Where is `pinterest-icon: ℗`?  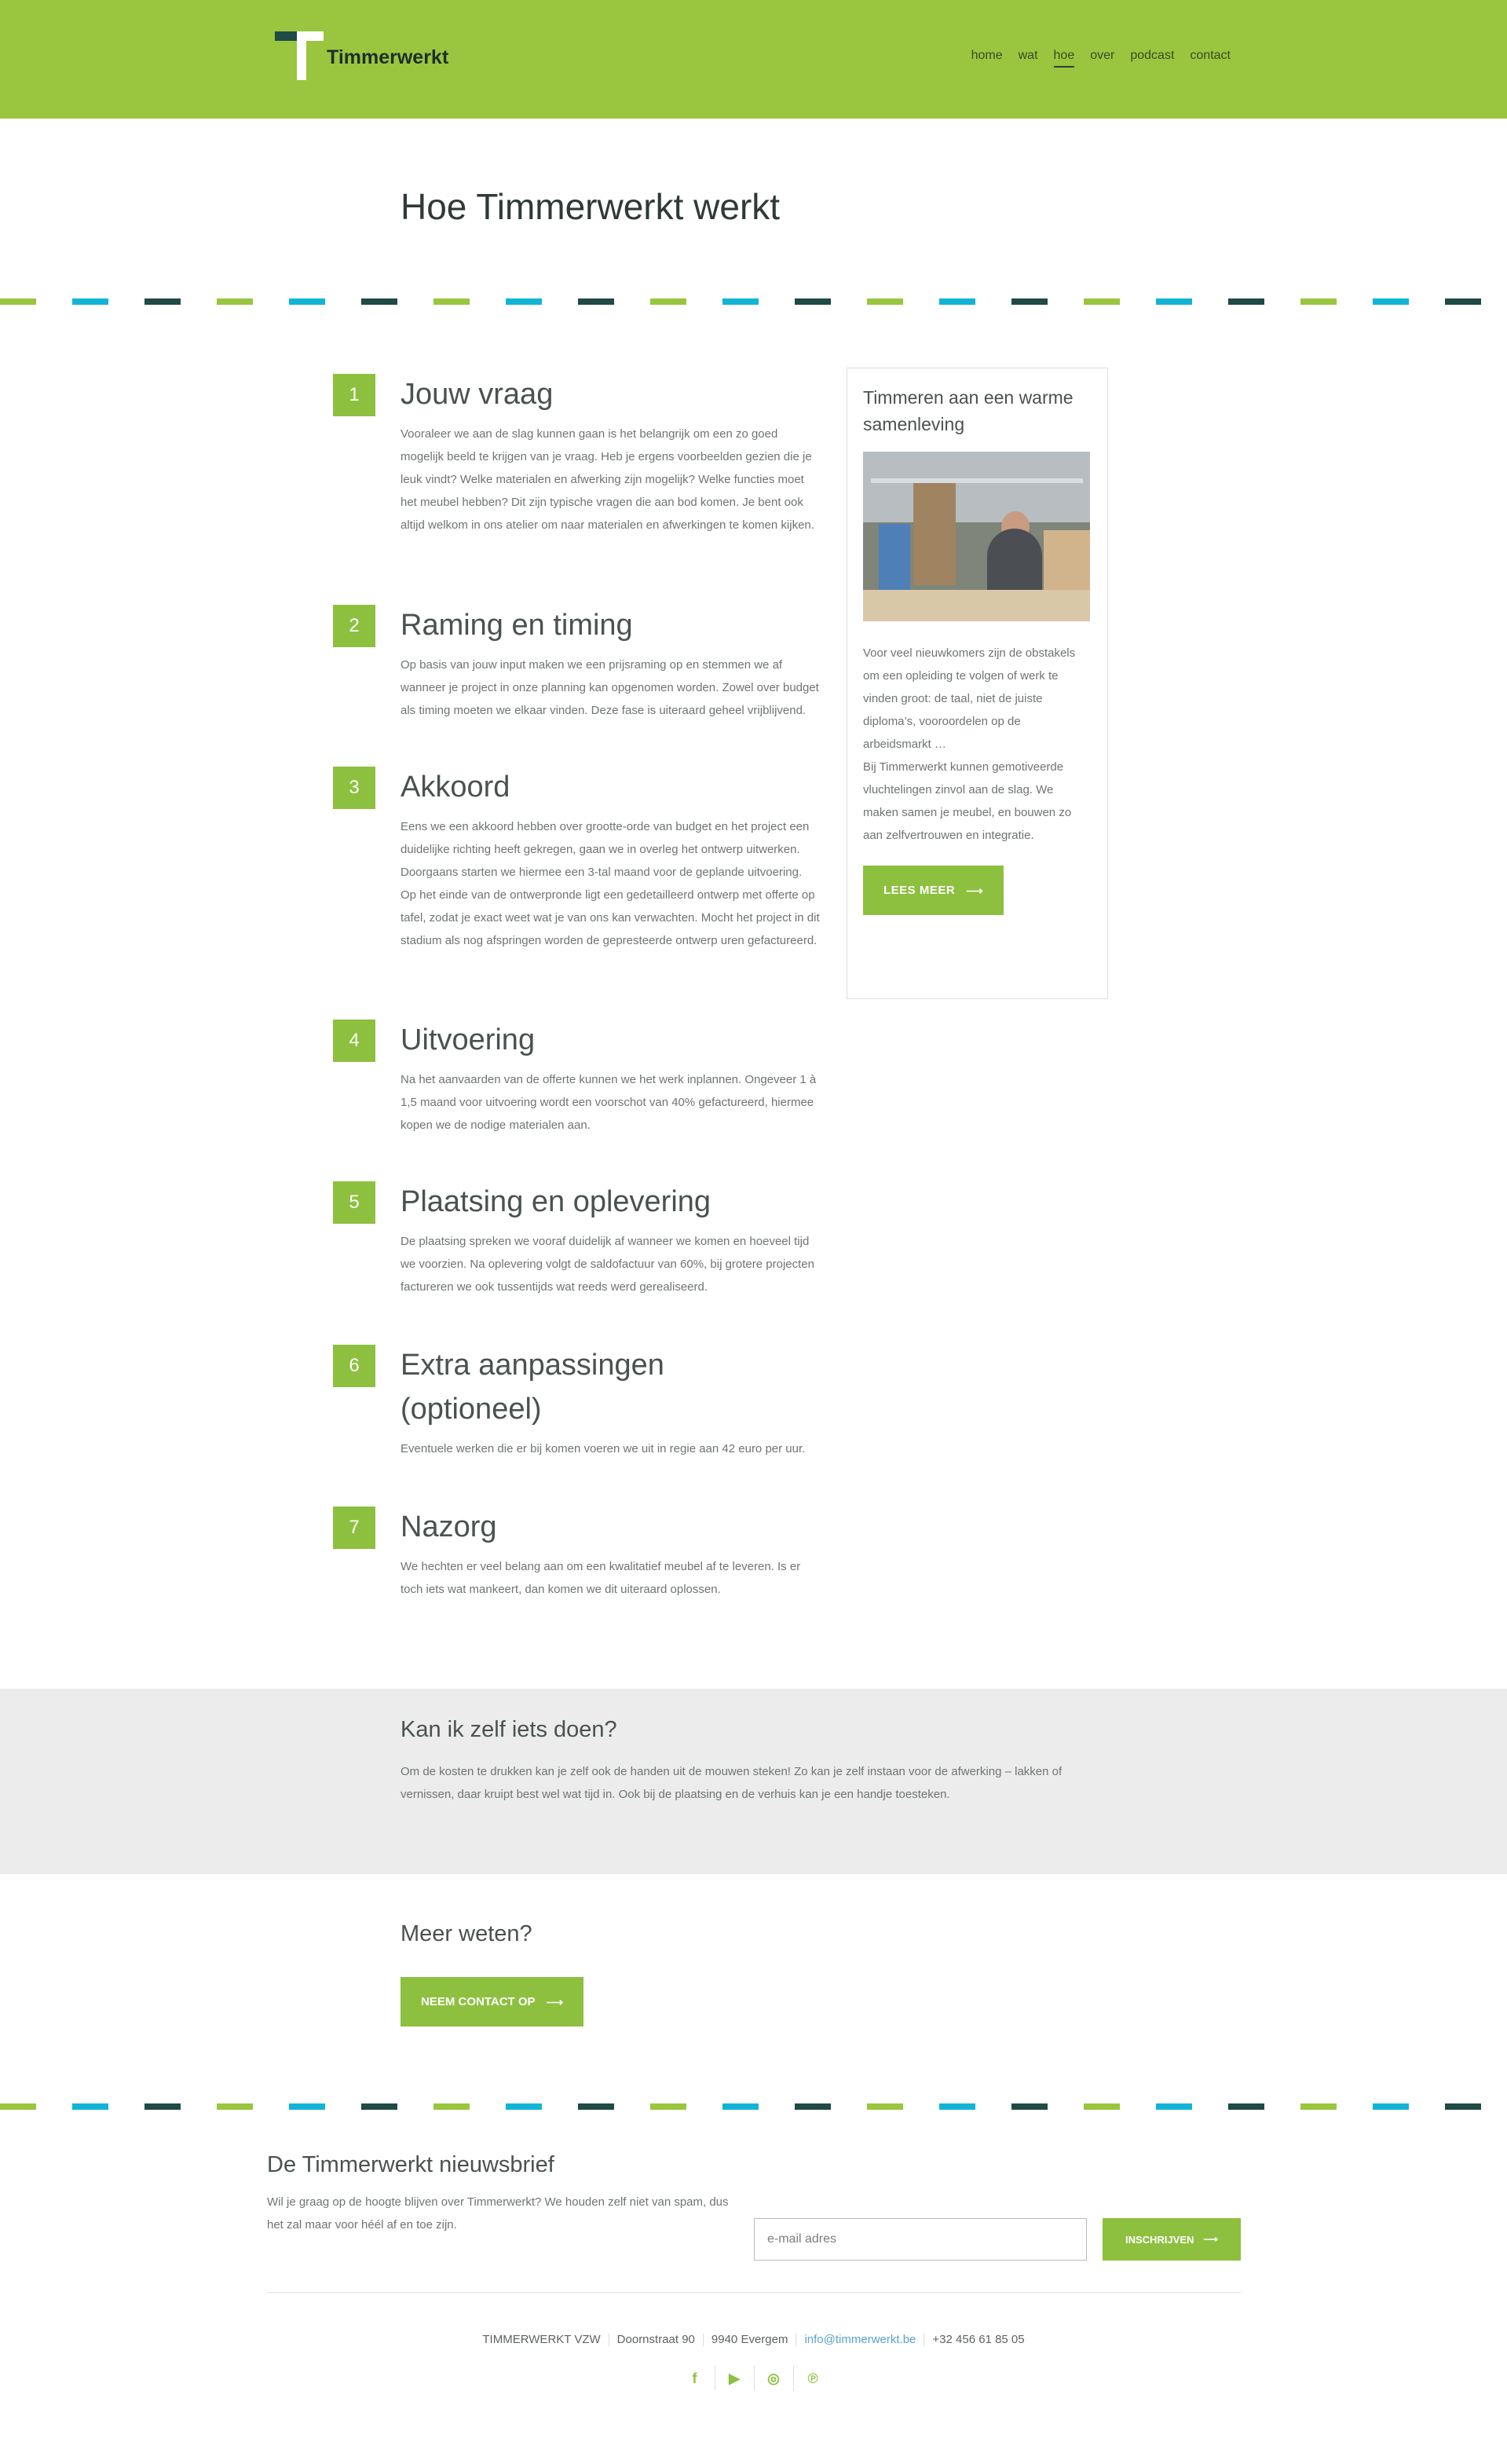
pinterest-icon: ℗ is located at coordinates (812, 2378).